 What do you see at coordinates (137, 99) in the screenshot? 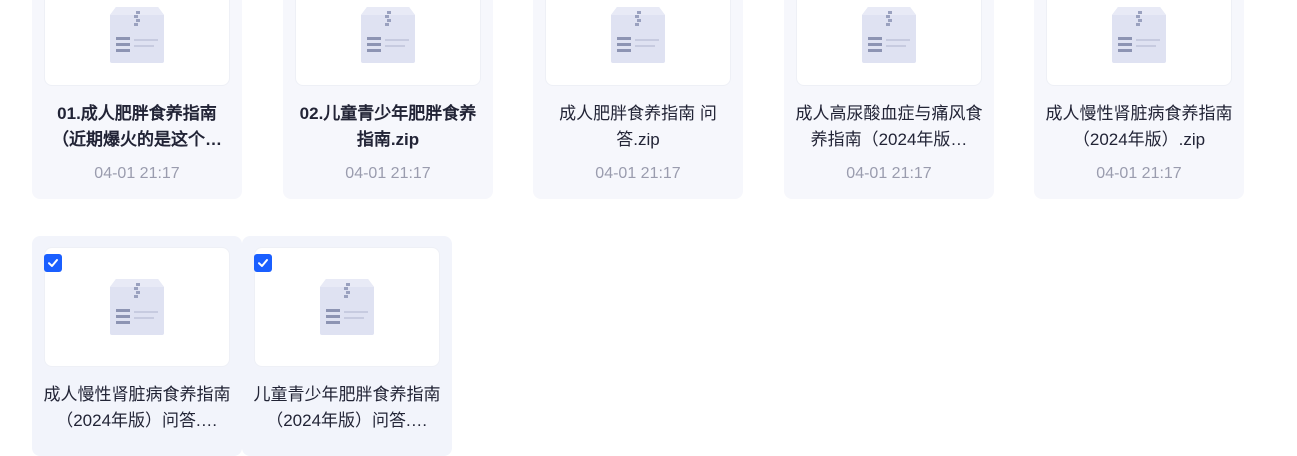
I see `file-card: 01.成人肥胖食养指南（近期爆火的是这个… 04-01 21:17` at bounding box center [137, 99].